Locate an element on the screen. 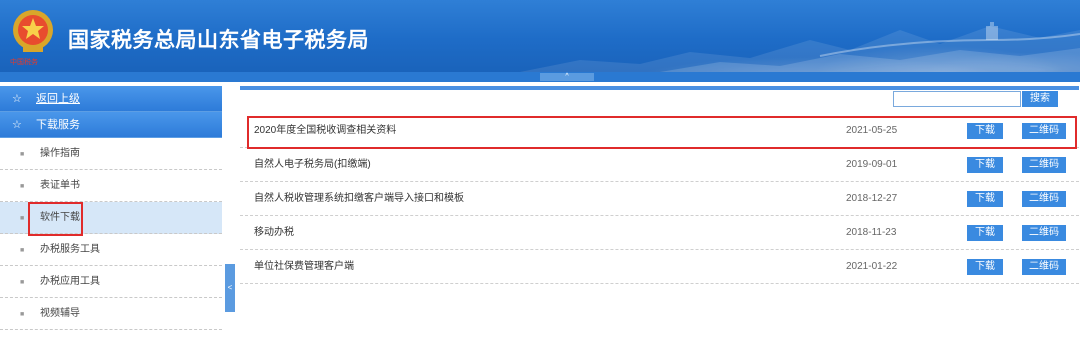 The height and width of the screenshot is (363, 1080). header-mountain-decoration is located at coordinates (800, 36).